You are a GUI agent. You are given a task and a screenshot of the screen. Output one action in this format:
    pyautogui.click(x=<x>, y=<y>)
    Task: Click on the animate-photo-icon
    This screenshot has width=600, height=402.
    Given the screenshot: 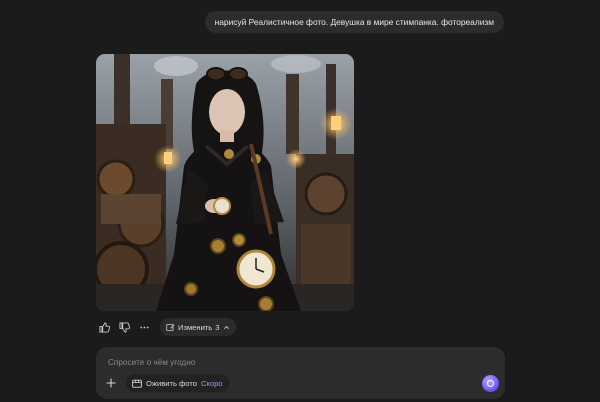 What is the action you would take?
    pyautogui.click(x=137, y=383)
    